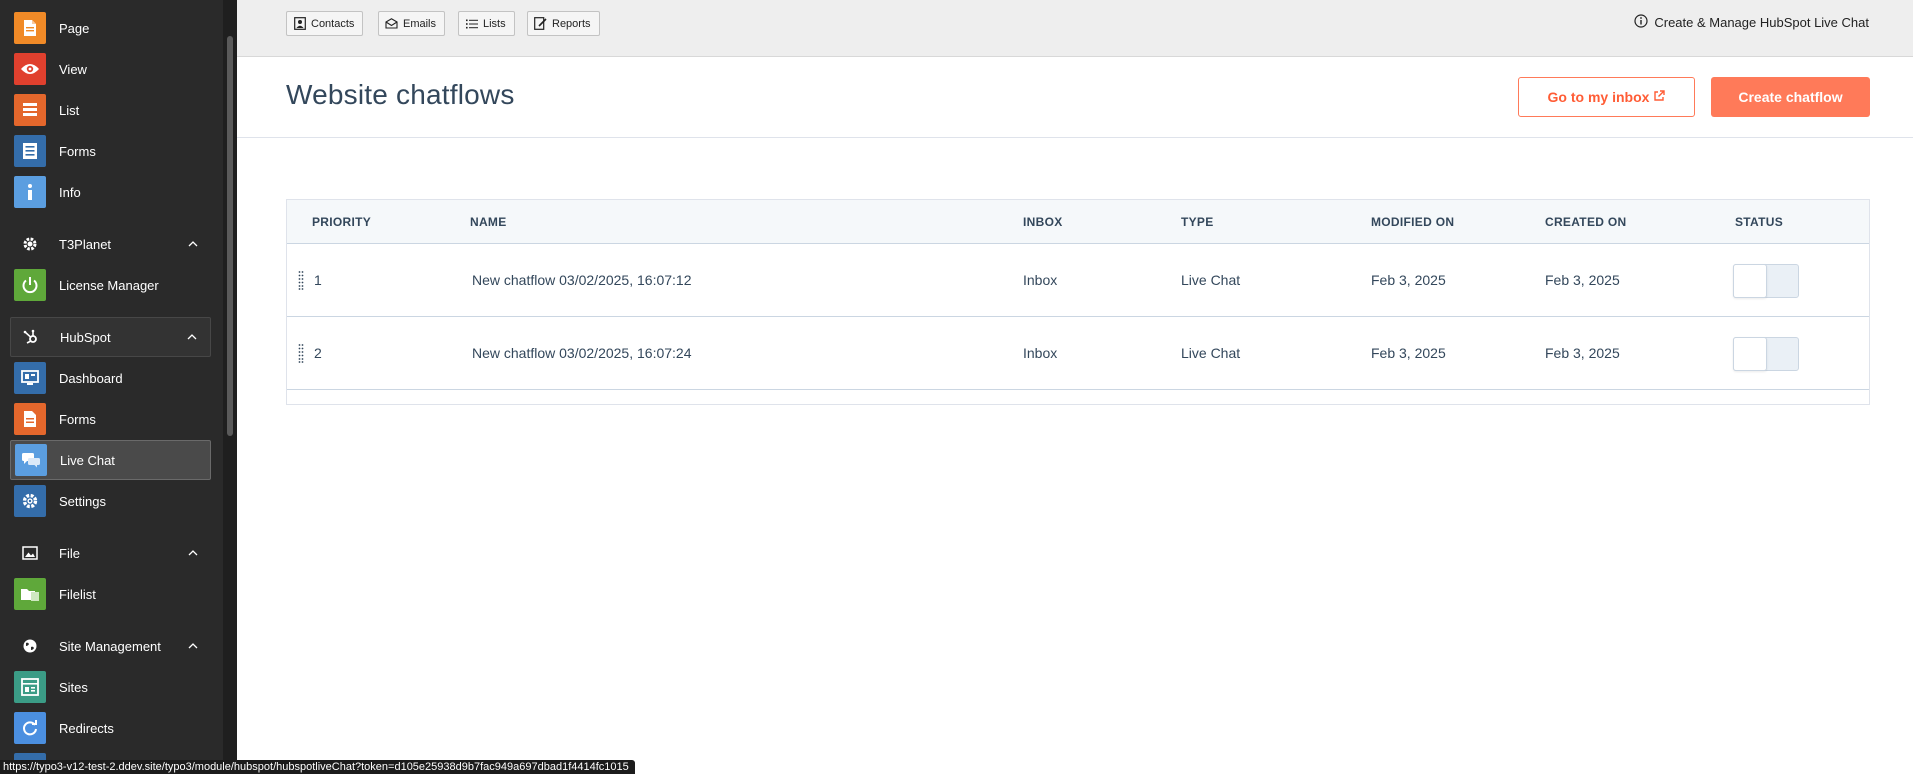 This screenshot has width=1913, height=774. Describe the element at coordinates (400, 94) in the screenshot. I see `page-title: Website chatflows` at that location.